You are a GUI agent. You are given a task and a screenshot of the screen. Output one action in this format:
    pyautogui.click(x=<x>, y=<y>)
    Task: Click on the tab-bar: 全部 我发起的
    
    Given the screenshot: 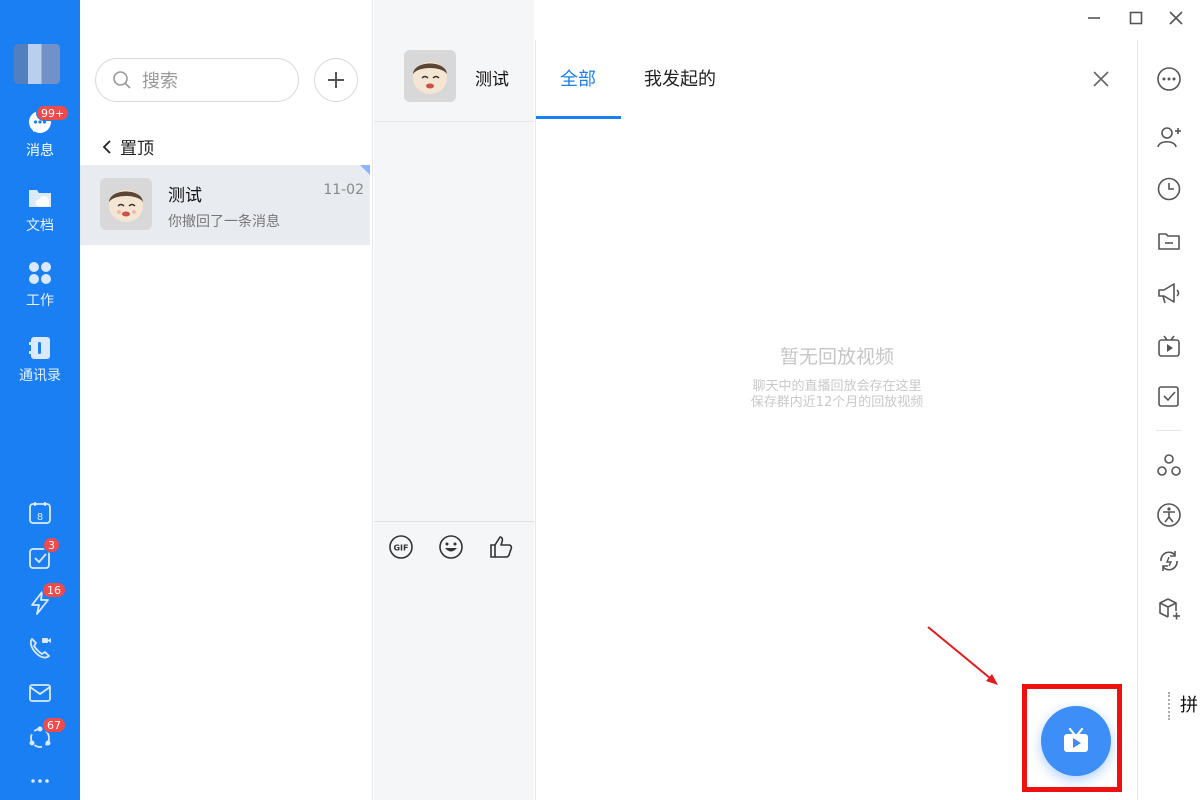 What is the action you would take?
    pyautogui.click(x=837, y=80)
    